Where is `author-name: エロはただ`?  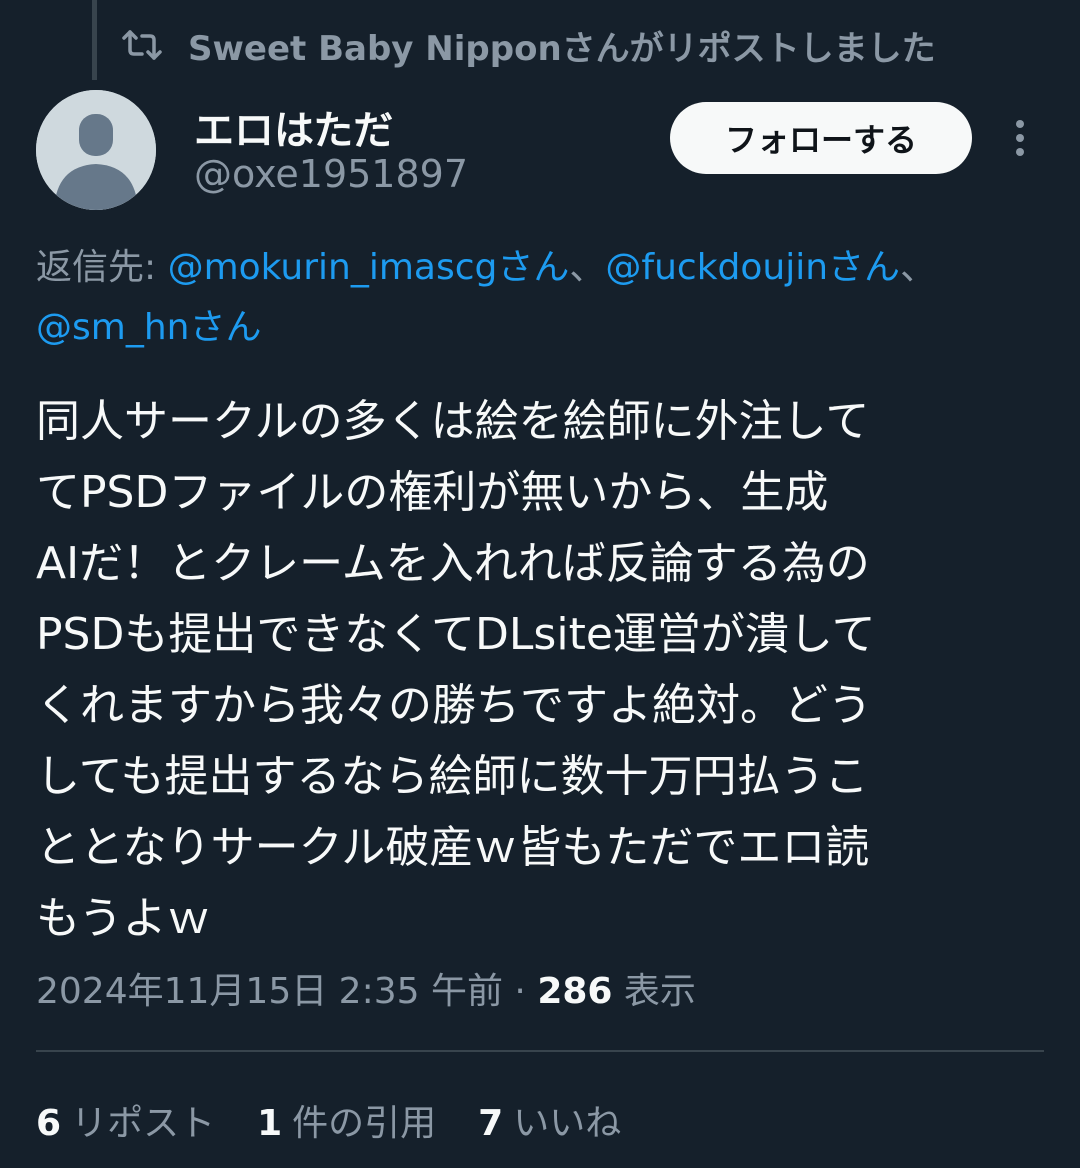 author-name: エロはただ is located at coordinates (293, 127).